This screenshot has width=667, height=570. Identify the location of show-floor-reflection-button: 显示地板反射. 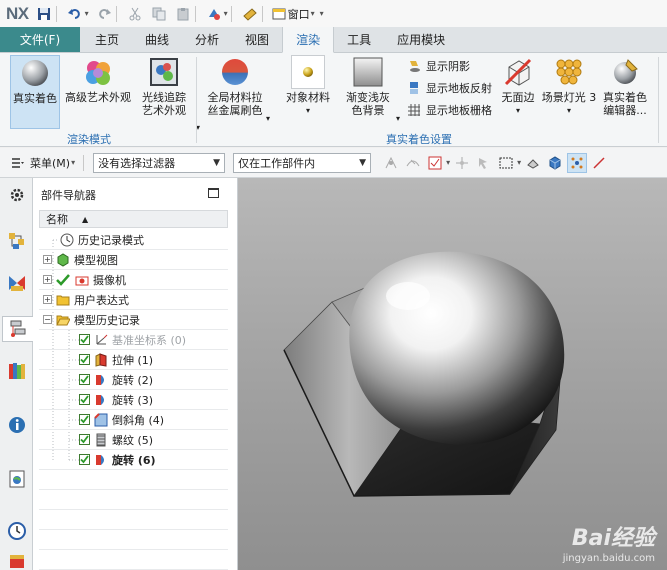
(449, 88).